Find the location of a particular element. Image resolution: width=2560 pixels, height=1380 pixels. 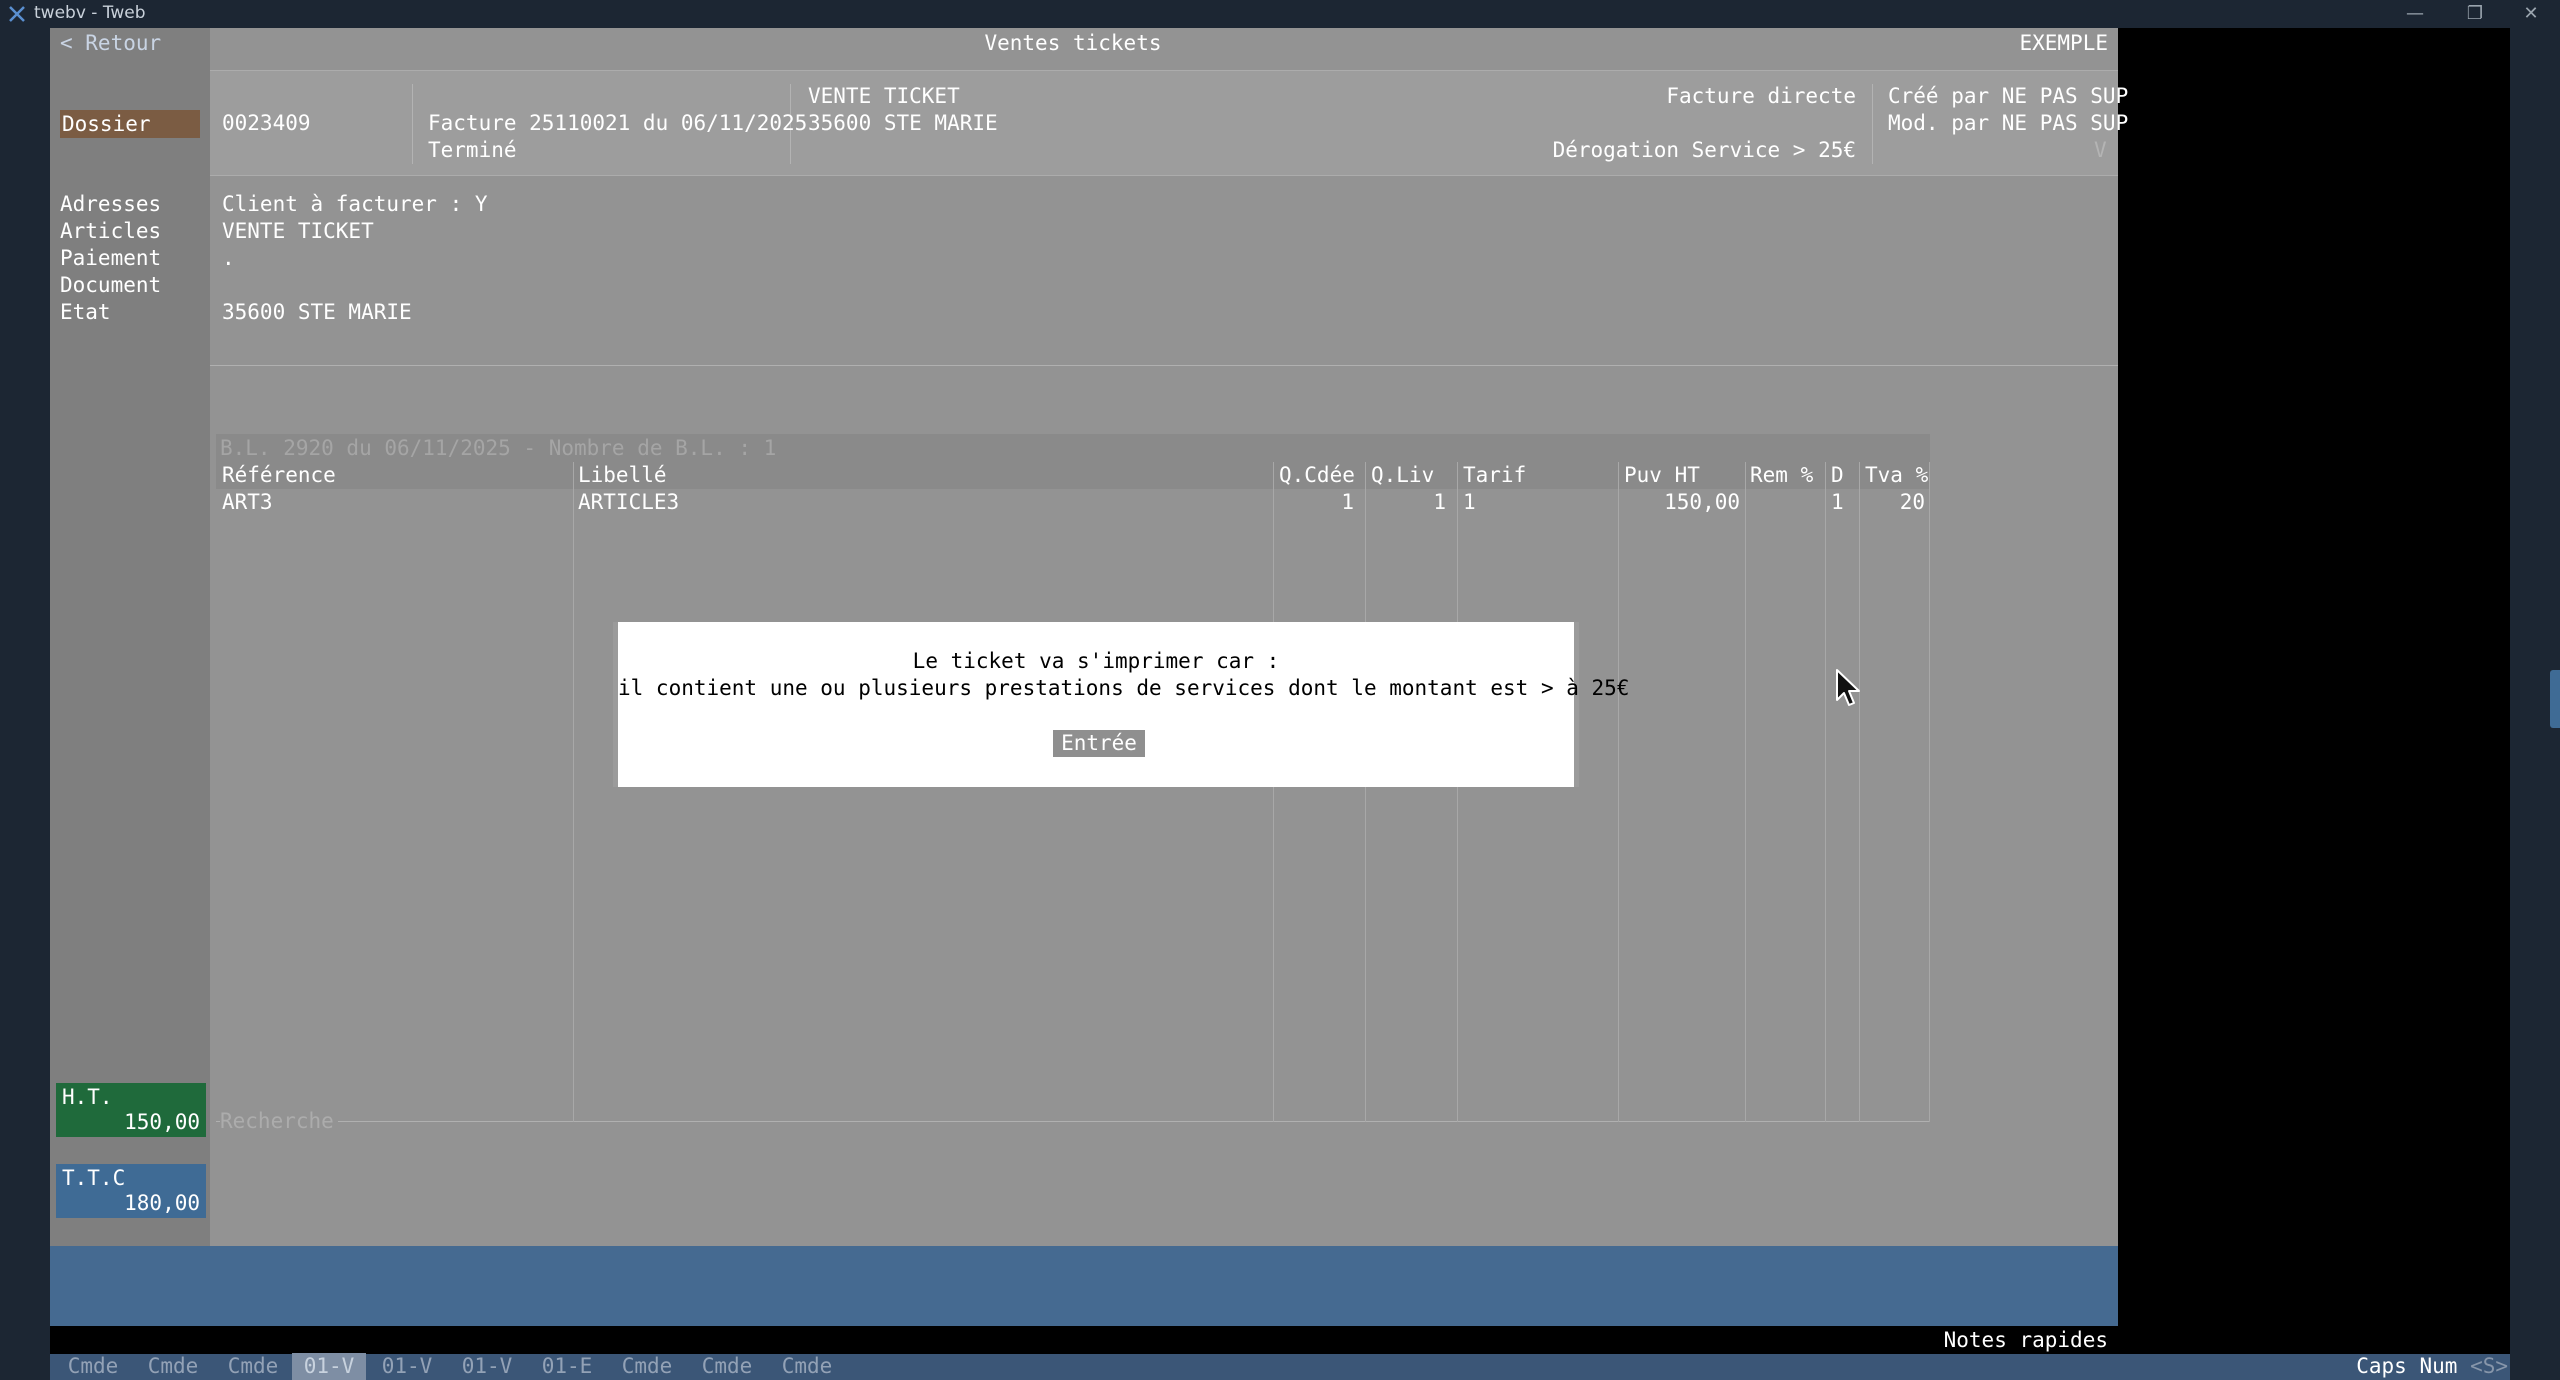

window-titlebar: twebv - Tweb — ❐ ✕ is located at coordinates (1280, 14).